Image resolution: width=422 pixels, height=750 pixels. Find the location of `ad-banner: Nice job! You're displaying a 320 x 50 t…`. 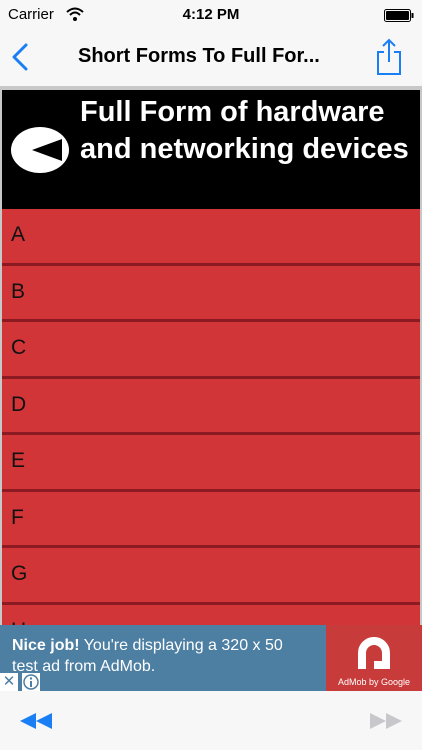

ad-banner: Nice job! You're displaying a 320 x 50 t… is located at coordinates (211, 658).